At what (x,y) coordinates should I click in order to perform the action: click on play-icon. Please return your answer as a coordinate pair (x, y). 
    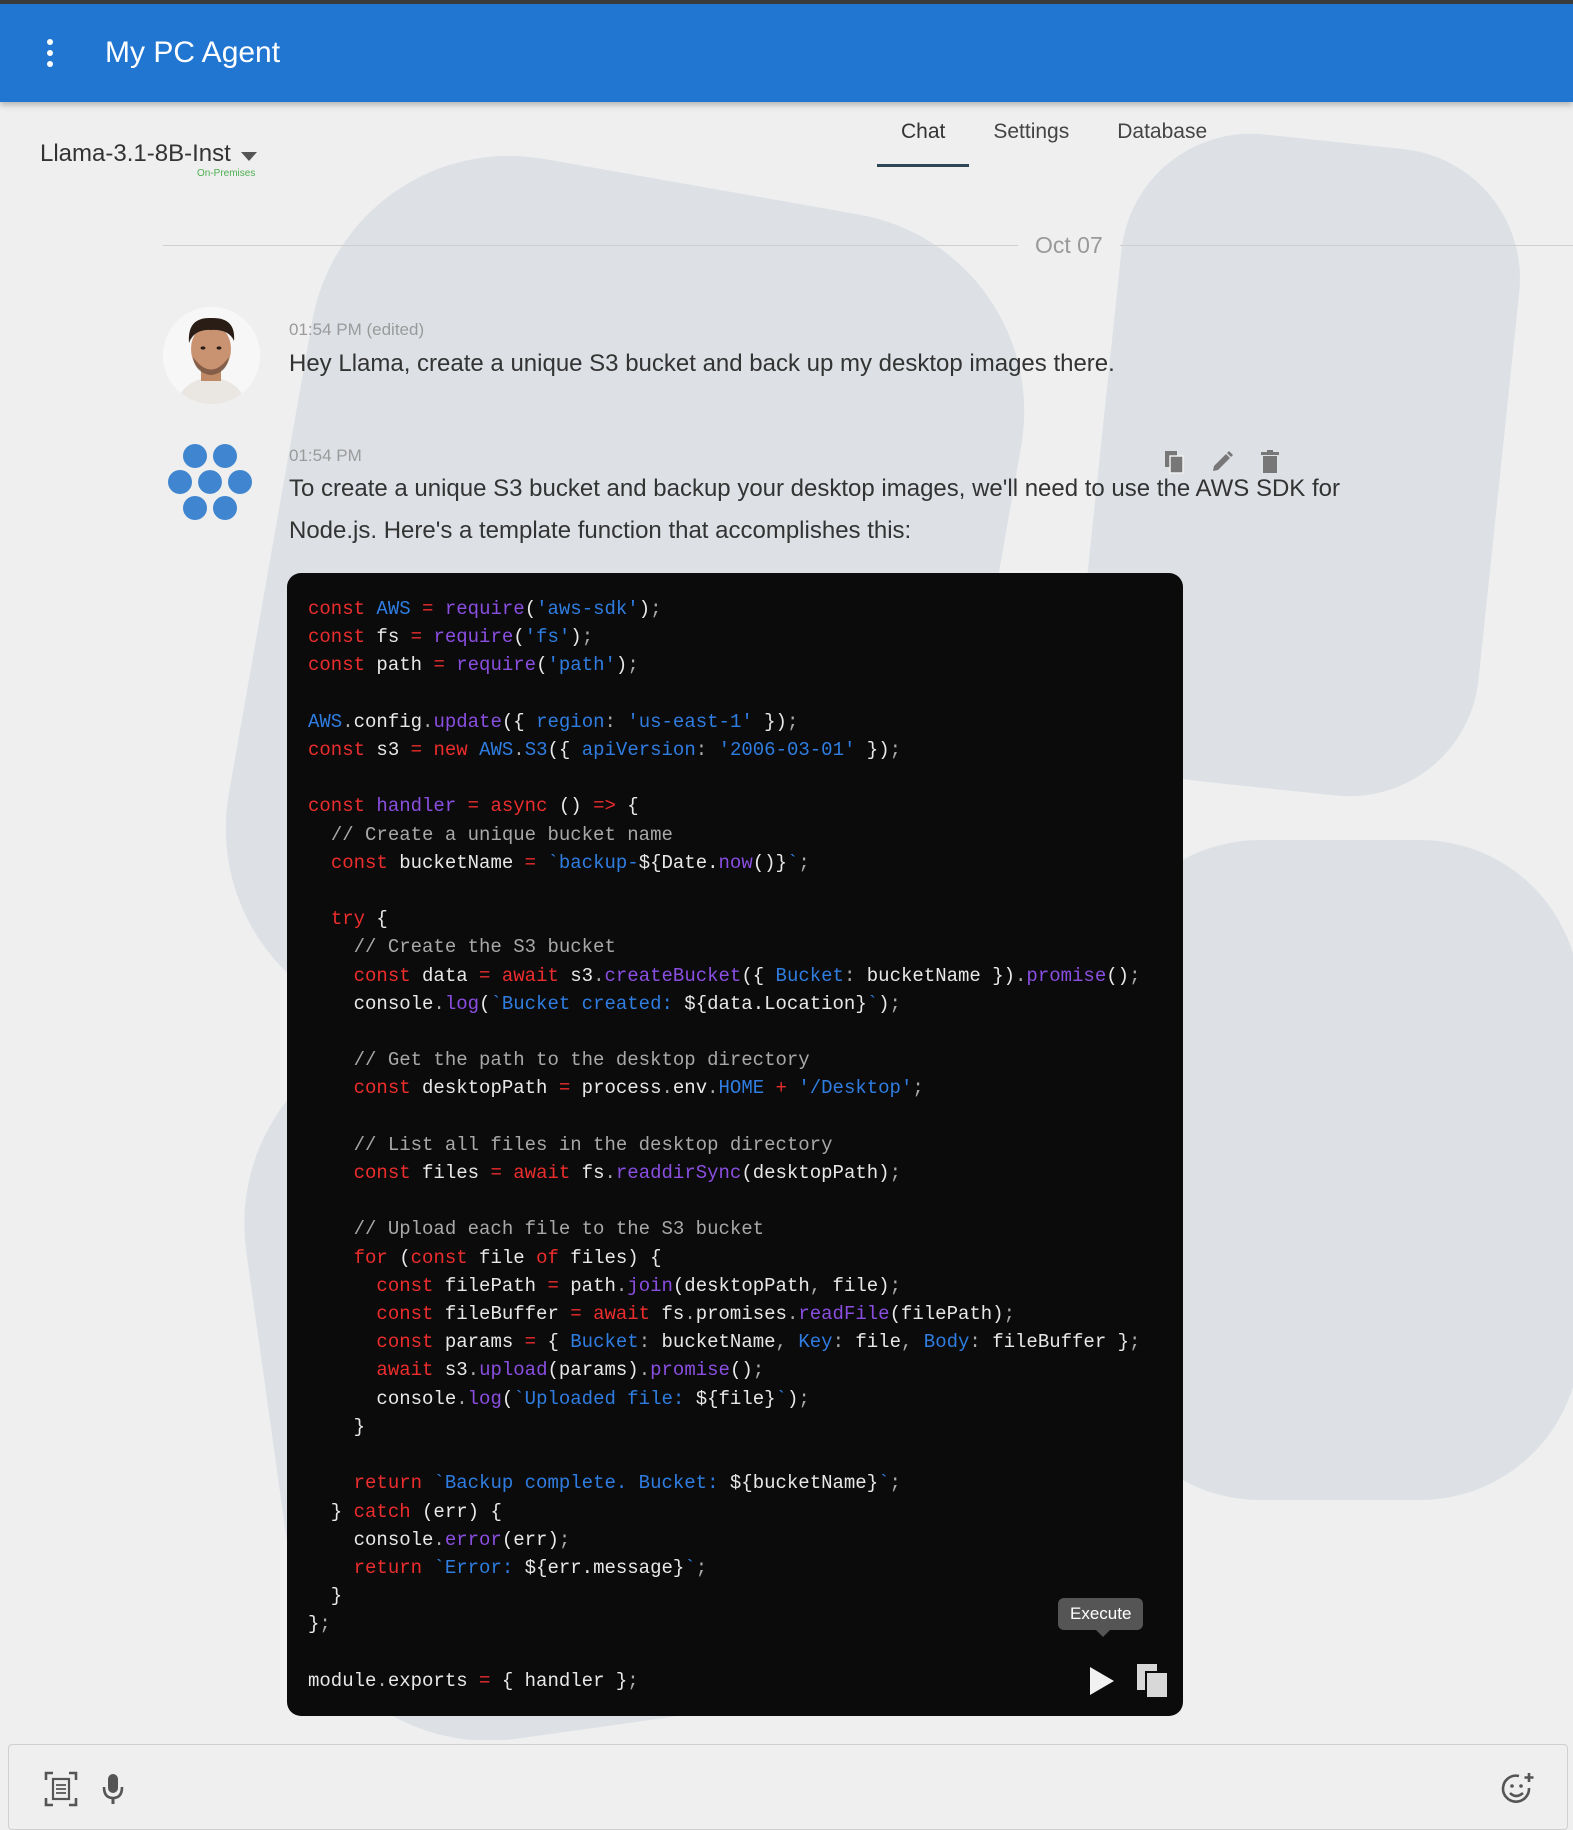
    Looking at the image, I should click on (1101, 1681).